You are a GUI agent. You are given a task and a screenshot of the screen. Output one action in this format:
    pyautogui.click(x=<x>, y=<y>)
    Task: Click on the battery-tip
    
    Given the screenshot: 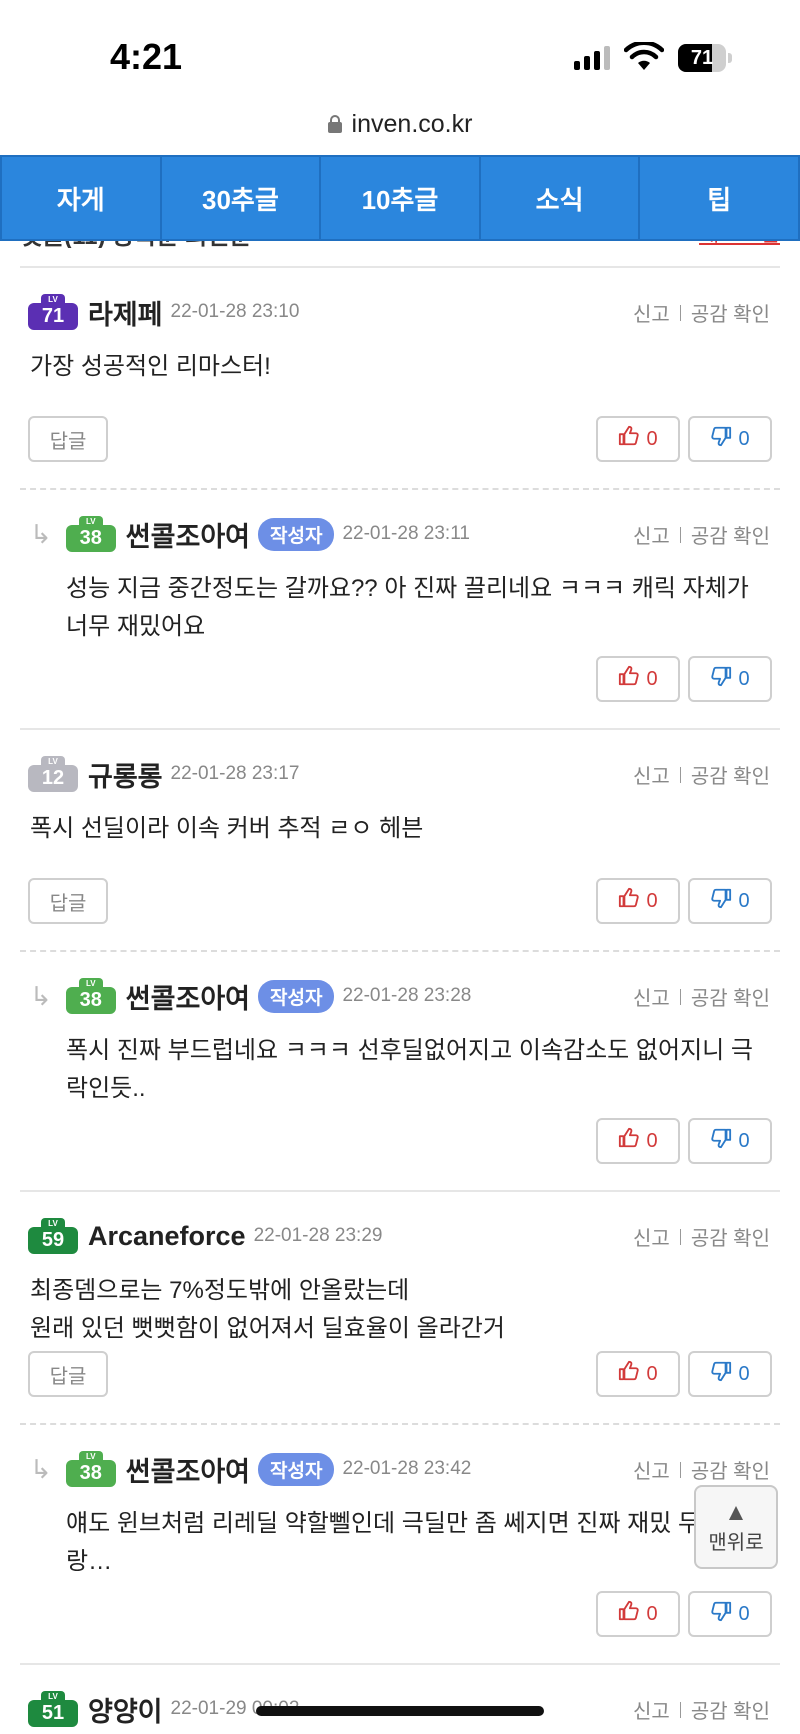 What is the action you would take?
    pyautogui.click(x=730, y=58)
    